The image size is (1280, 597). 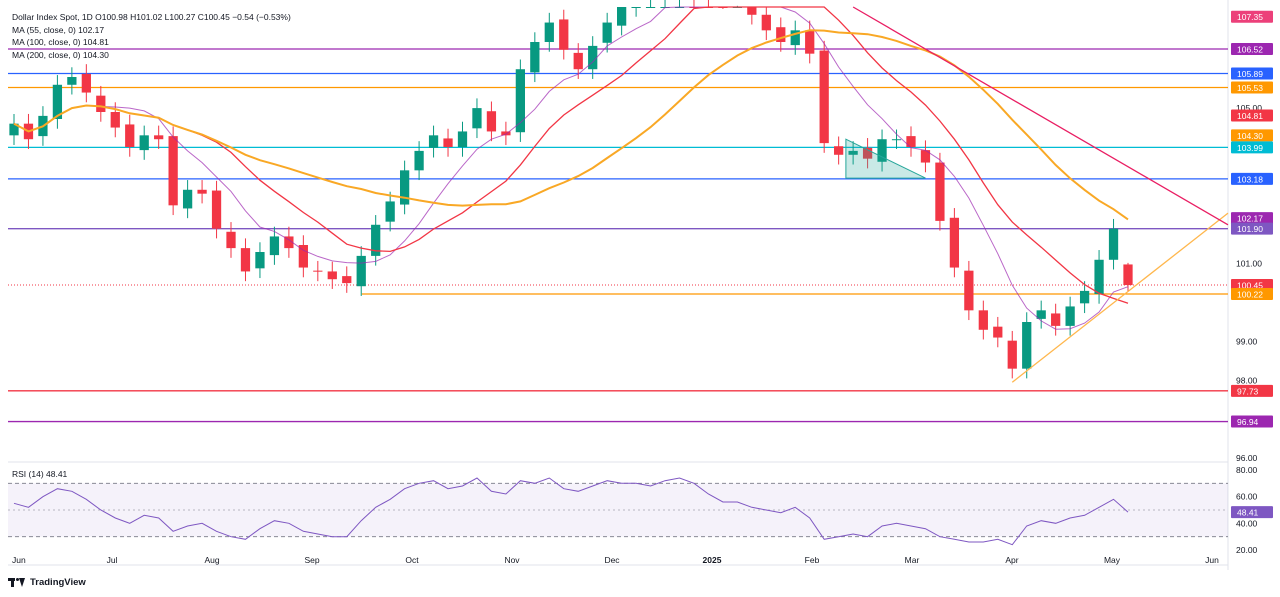 I want to click on level-badge-label: 97.73, so click(x=1248, y=391).